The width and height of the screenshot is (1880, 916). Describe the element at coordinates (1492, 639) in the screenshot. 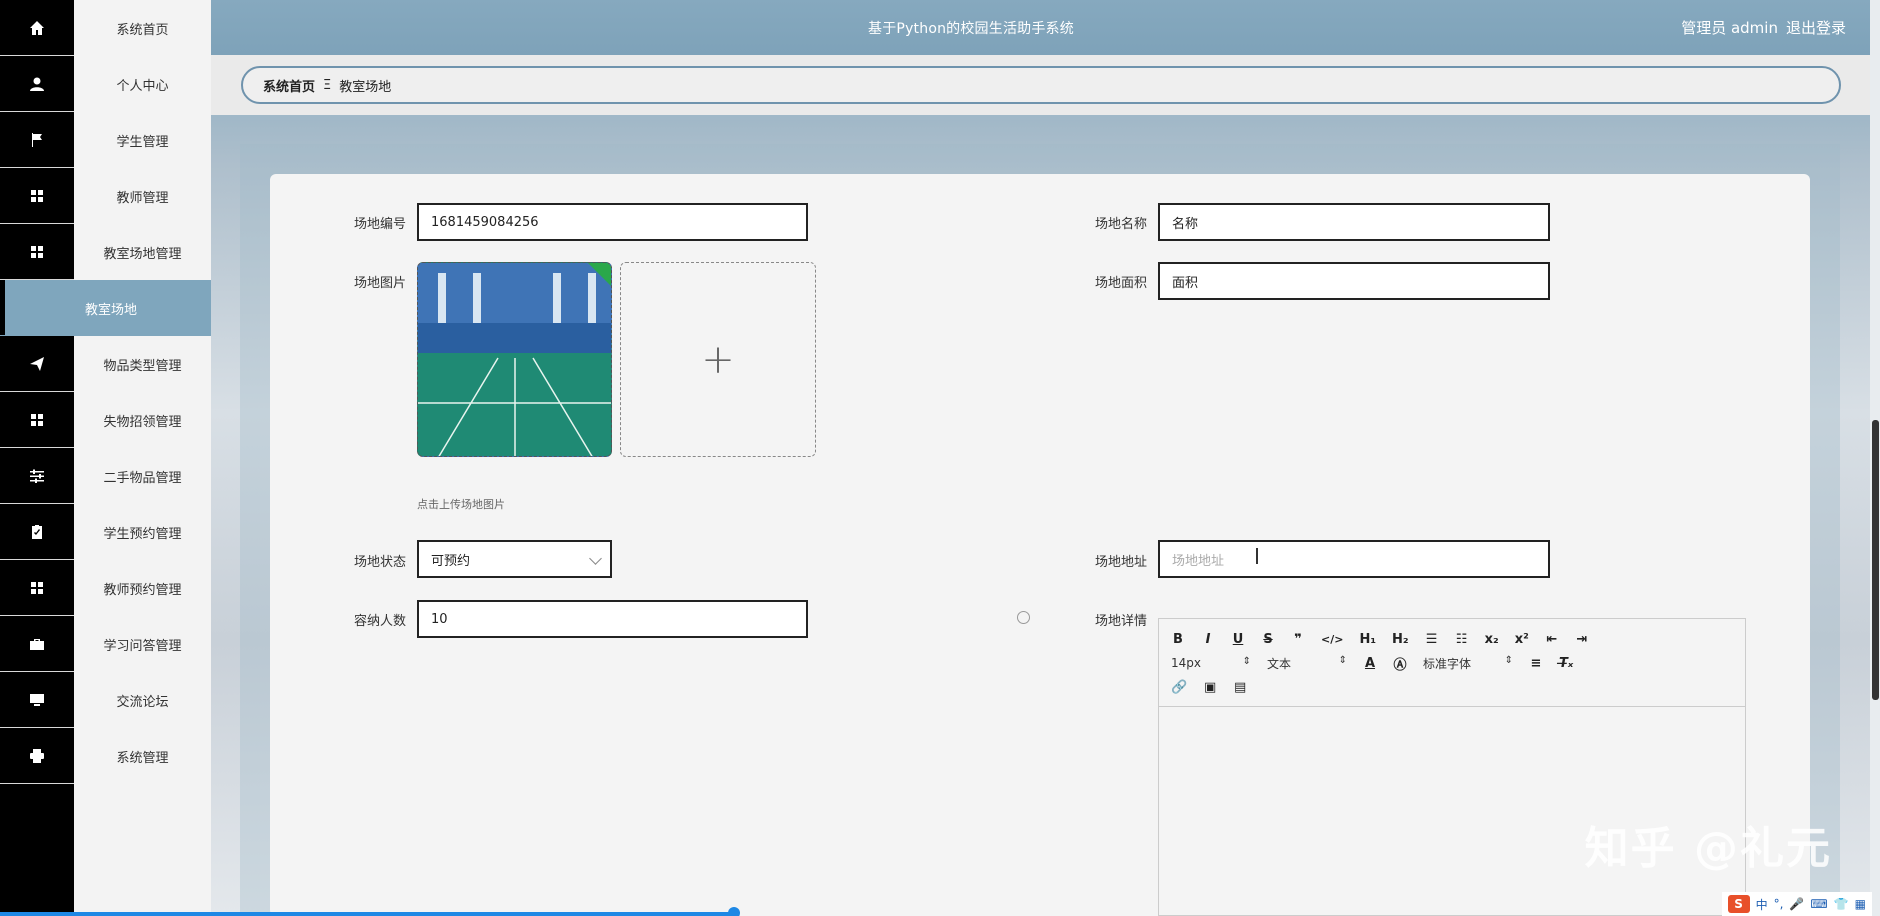

I see `subscript-icon: x₂` at that location.